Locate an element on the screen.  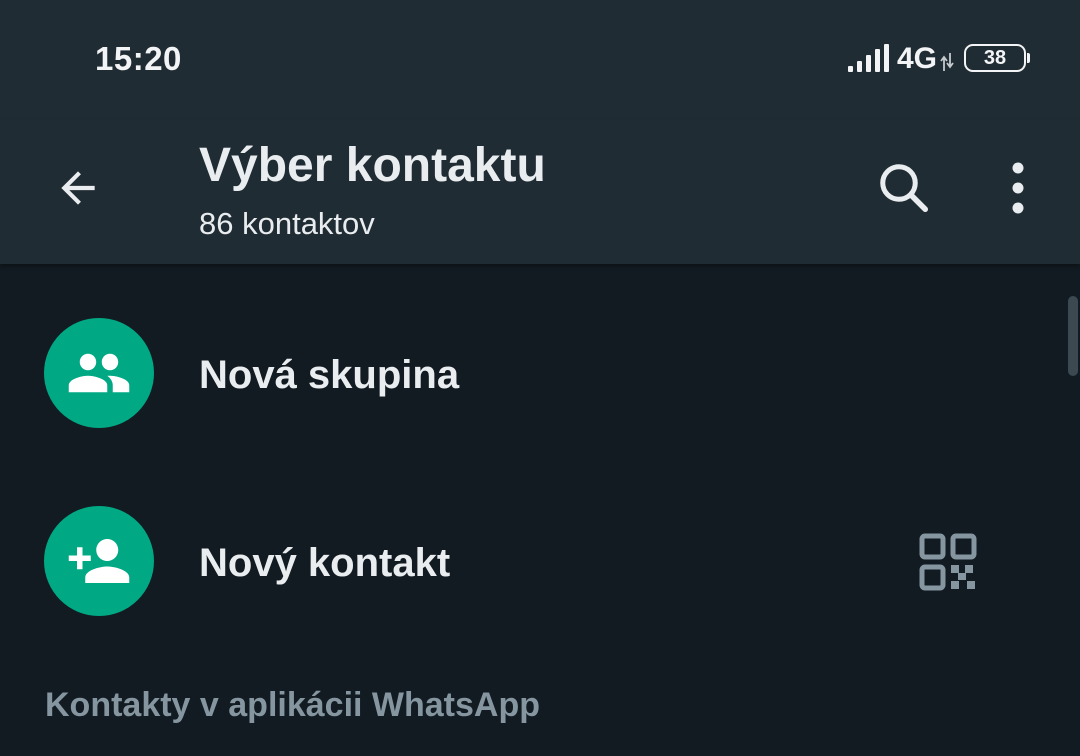
more-vert-icon is located at coordinates (1018, 188).